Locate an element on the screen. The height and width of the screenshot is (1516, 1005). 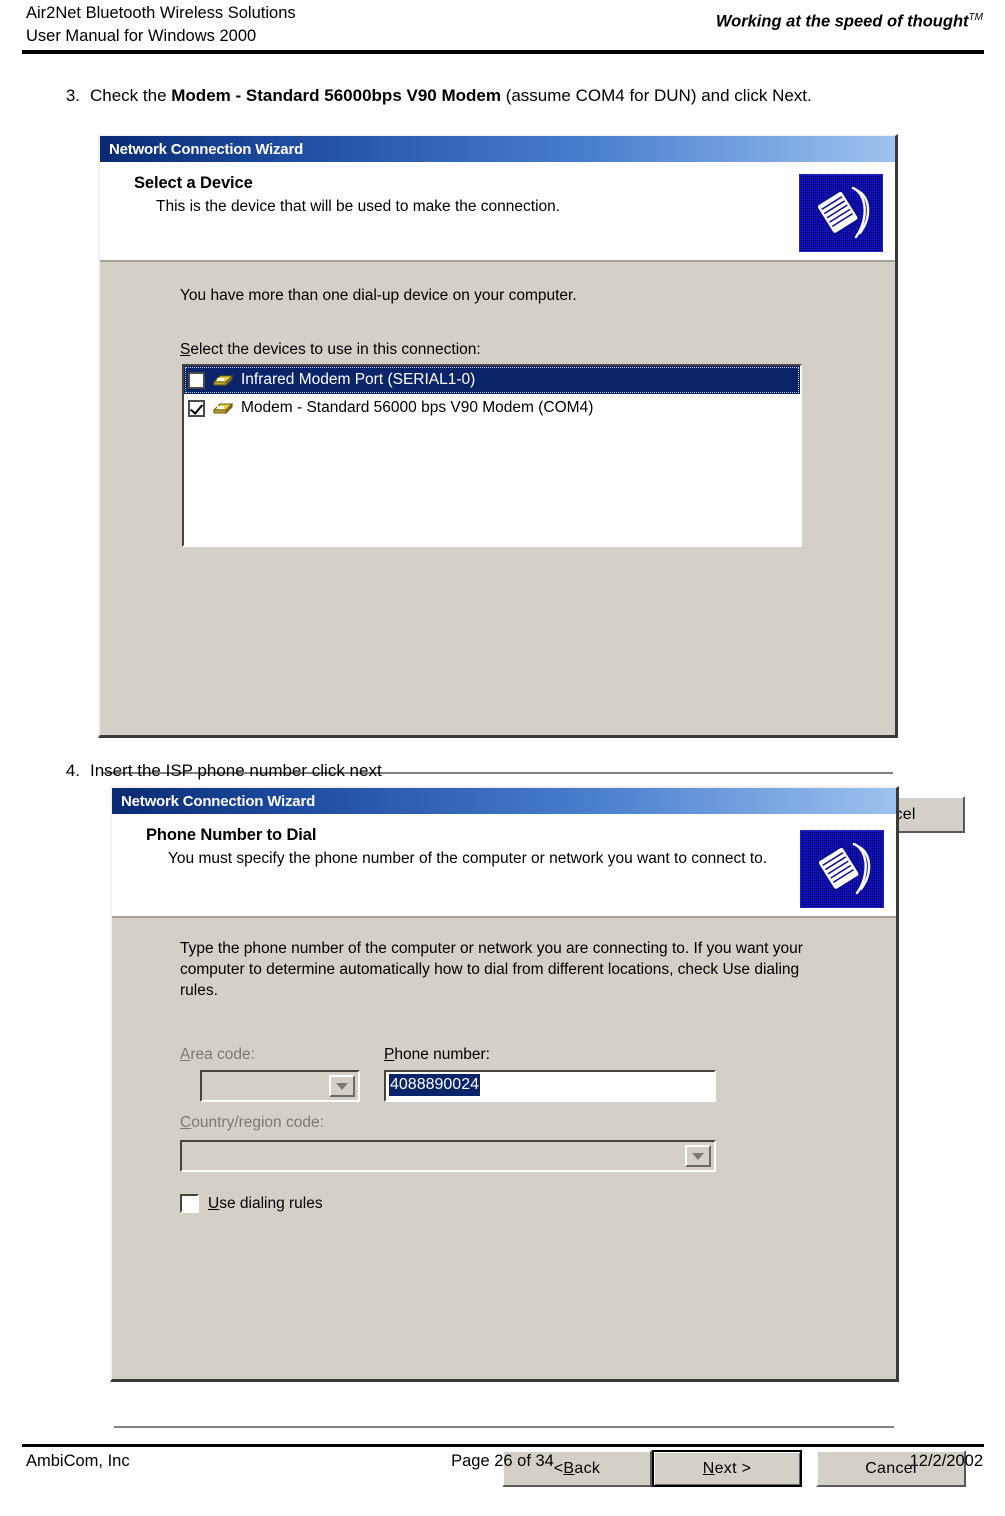
use-dialing-rules-row: Use dialing rules is located at coordinates (251, 1203).